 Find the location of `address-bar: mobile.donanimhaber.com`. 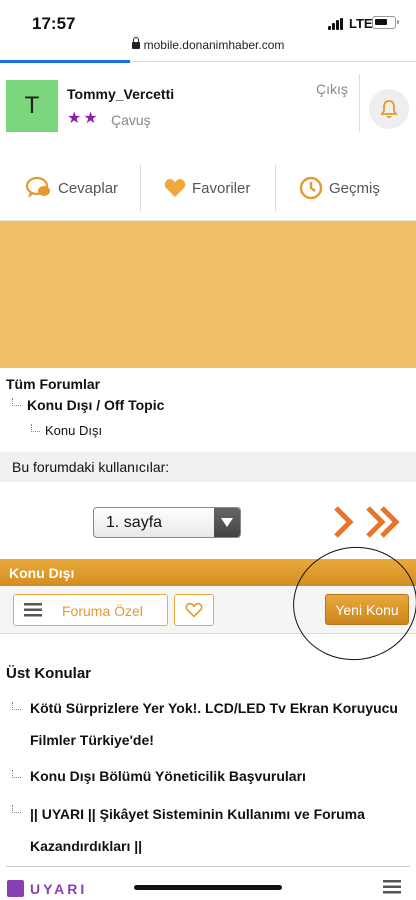

address-bar: mobile.donanimhaber.com is located at coordinates (208, 48).